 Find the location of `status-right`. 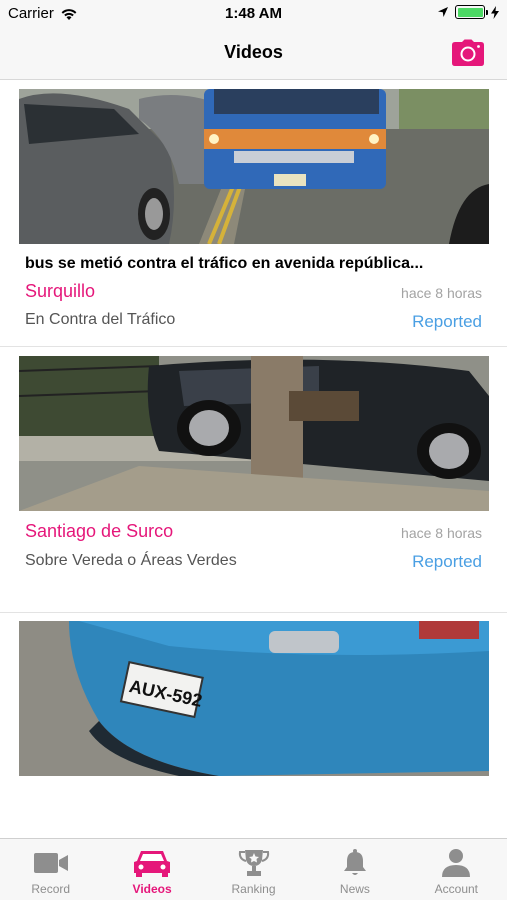

status-right is located at coordinates (468, 12).